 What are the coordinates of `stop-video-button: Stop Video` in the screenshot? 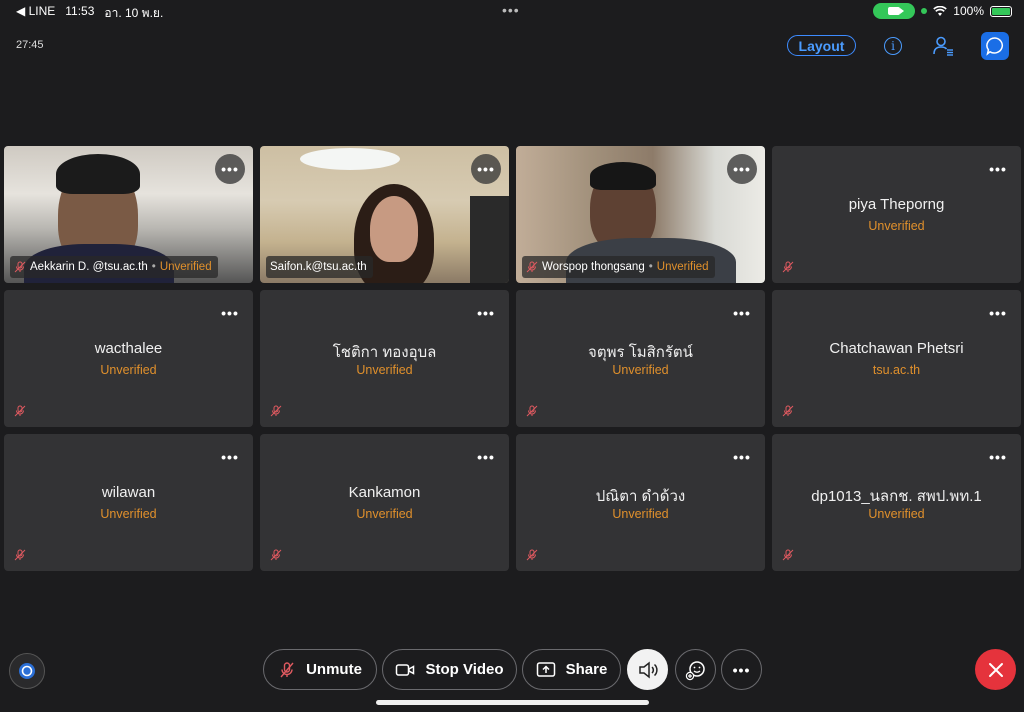 It's located at (449, 669).